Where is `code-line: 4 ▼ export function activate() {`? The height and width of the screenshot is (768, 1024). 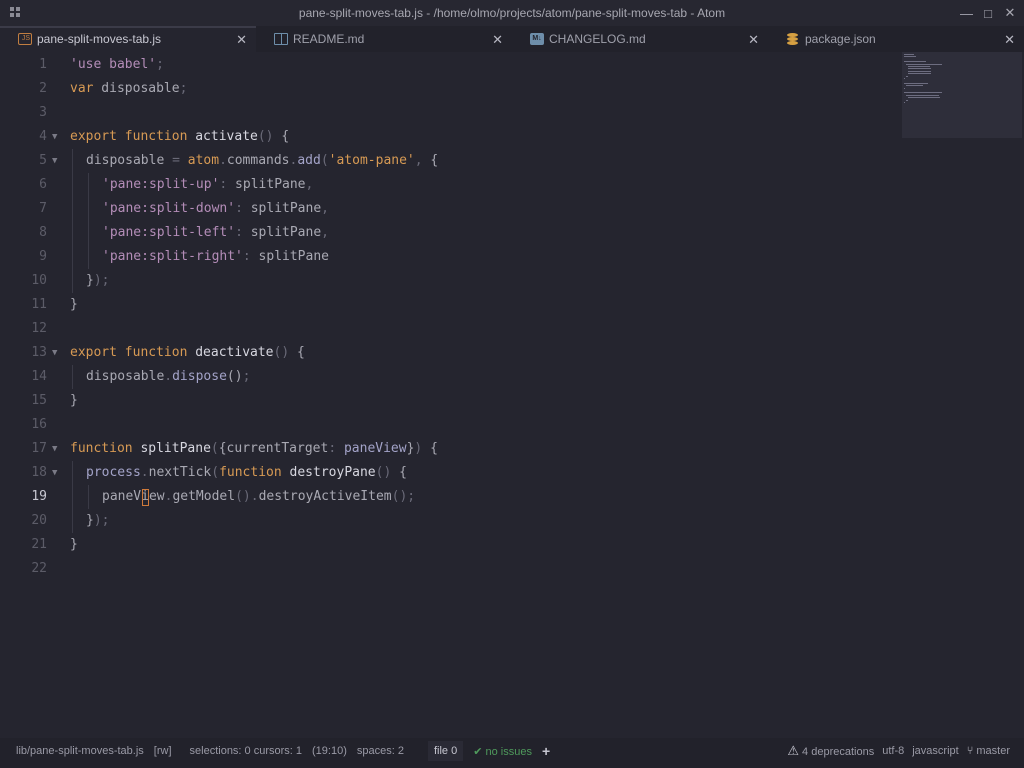 code-line: 4 ▼ export function activate() { is located at coordinates (450, 137).